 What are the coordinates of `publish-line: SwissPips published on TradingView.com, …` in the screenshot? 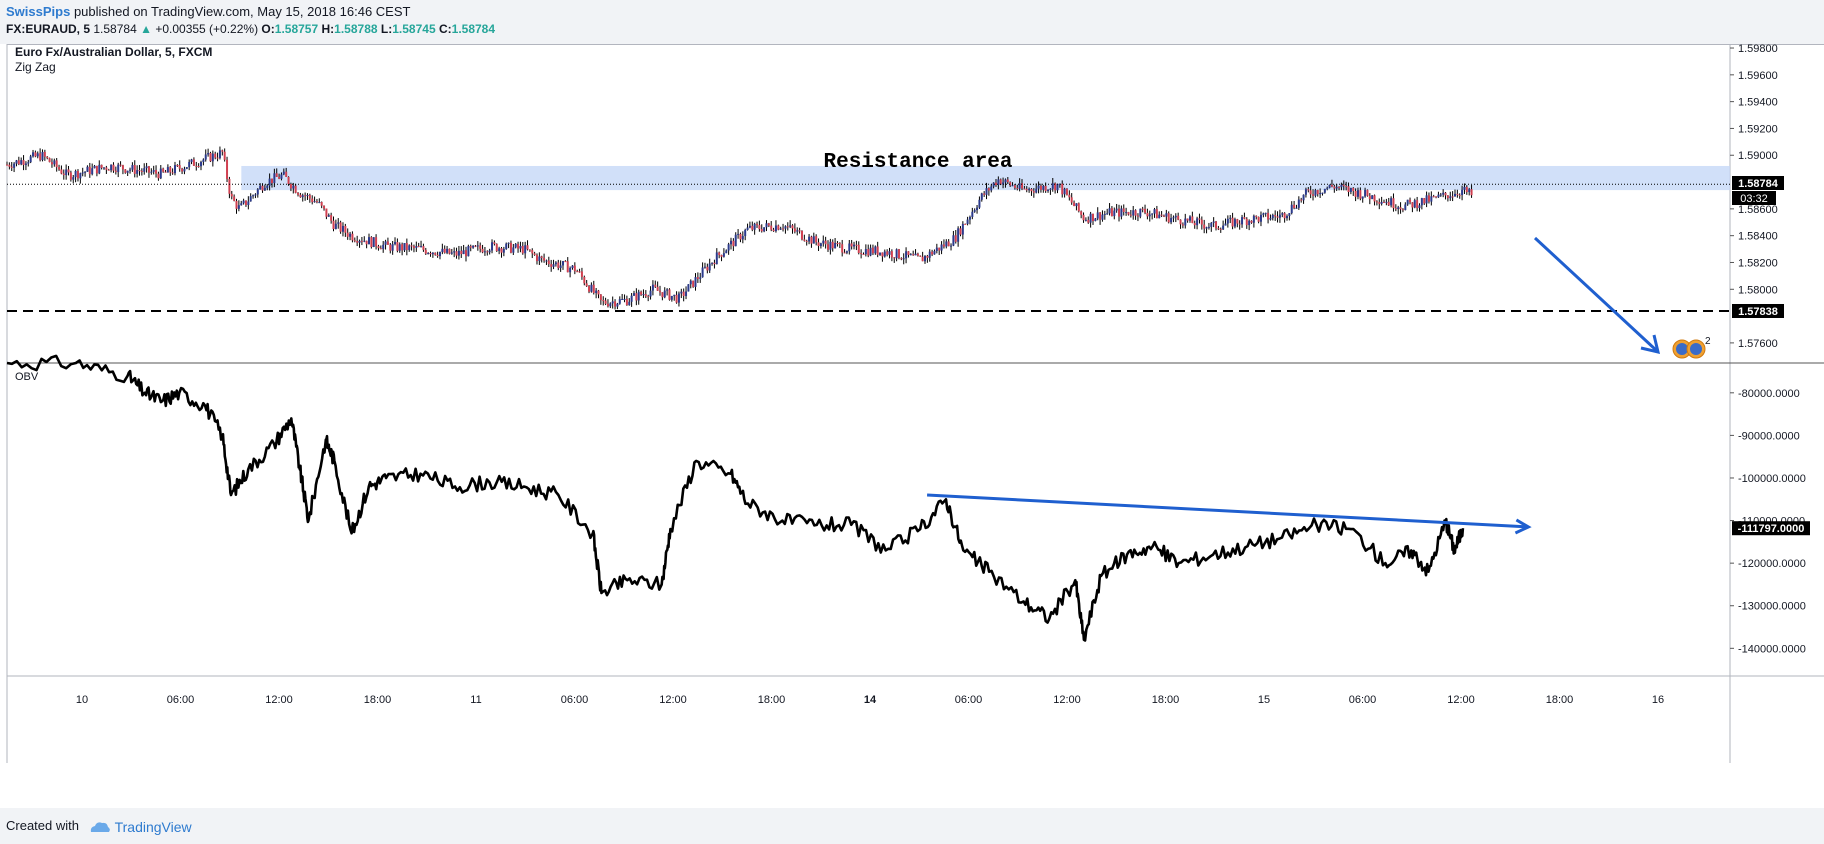 It's located at (208, 11).